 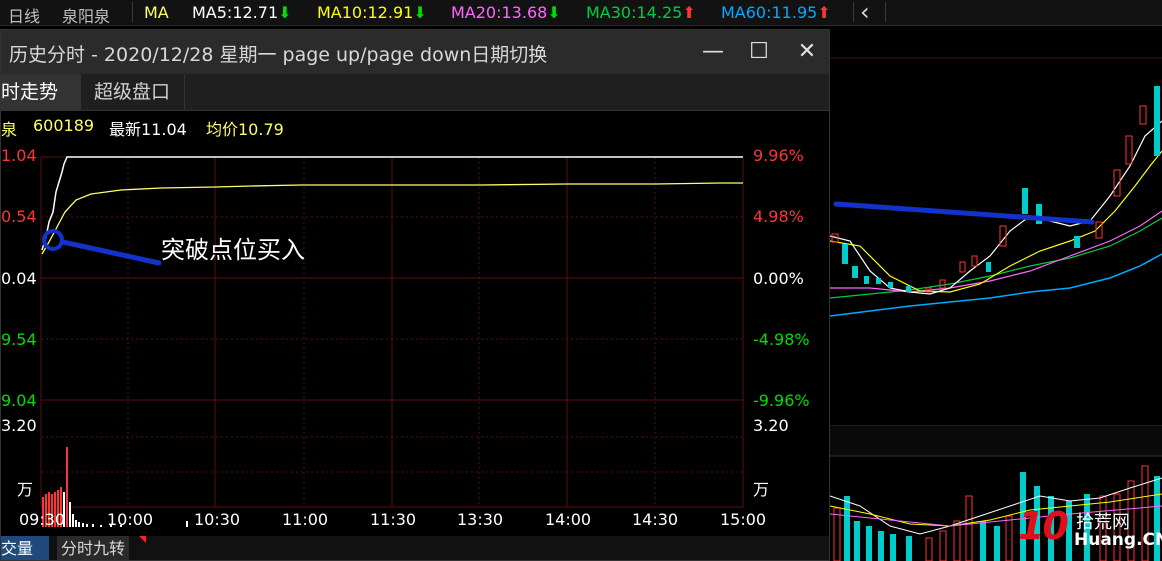 I want to click on time-label: 15:00, so click(x=743, y=519).